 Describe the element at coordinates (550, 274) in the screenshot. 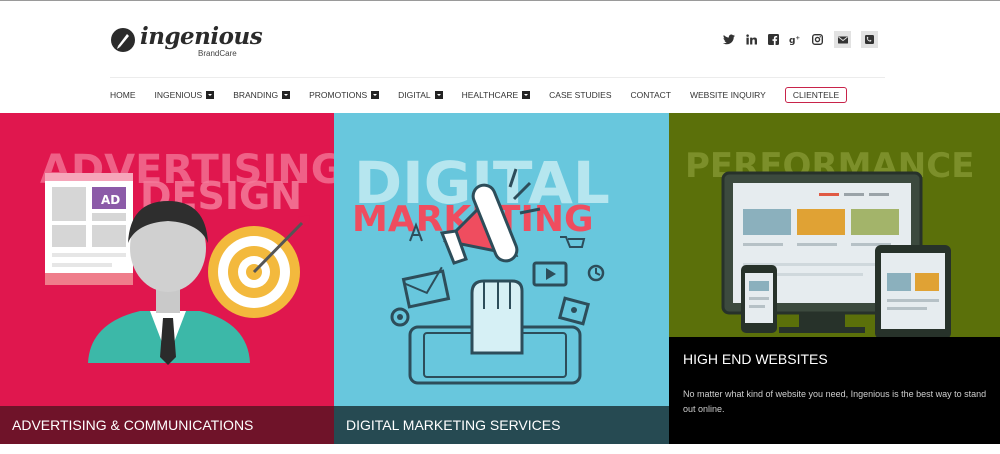

I see `video-play-icon` at that location.